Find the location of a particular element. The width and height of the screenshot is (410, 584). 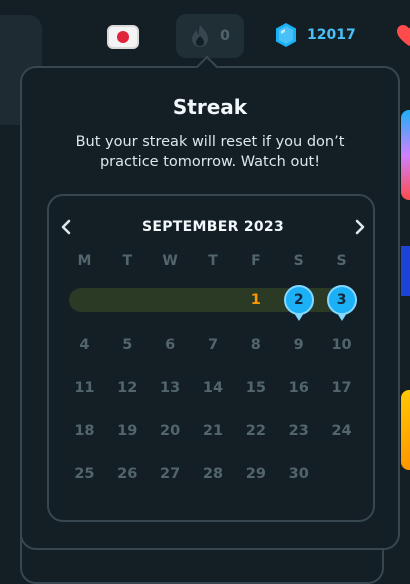

calendar-week: 18 19 20 21 22 23 24 is located at coordinates (213, 431).